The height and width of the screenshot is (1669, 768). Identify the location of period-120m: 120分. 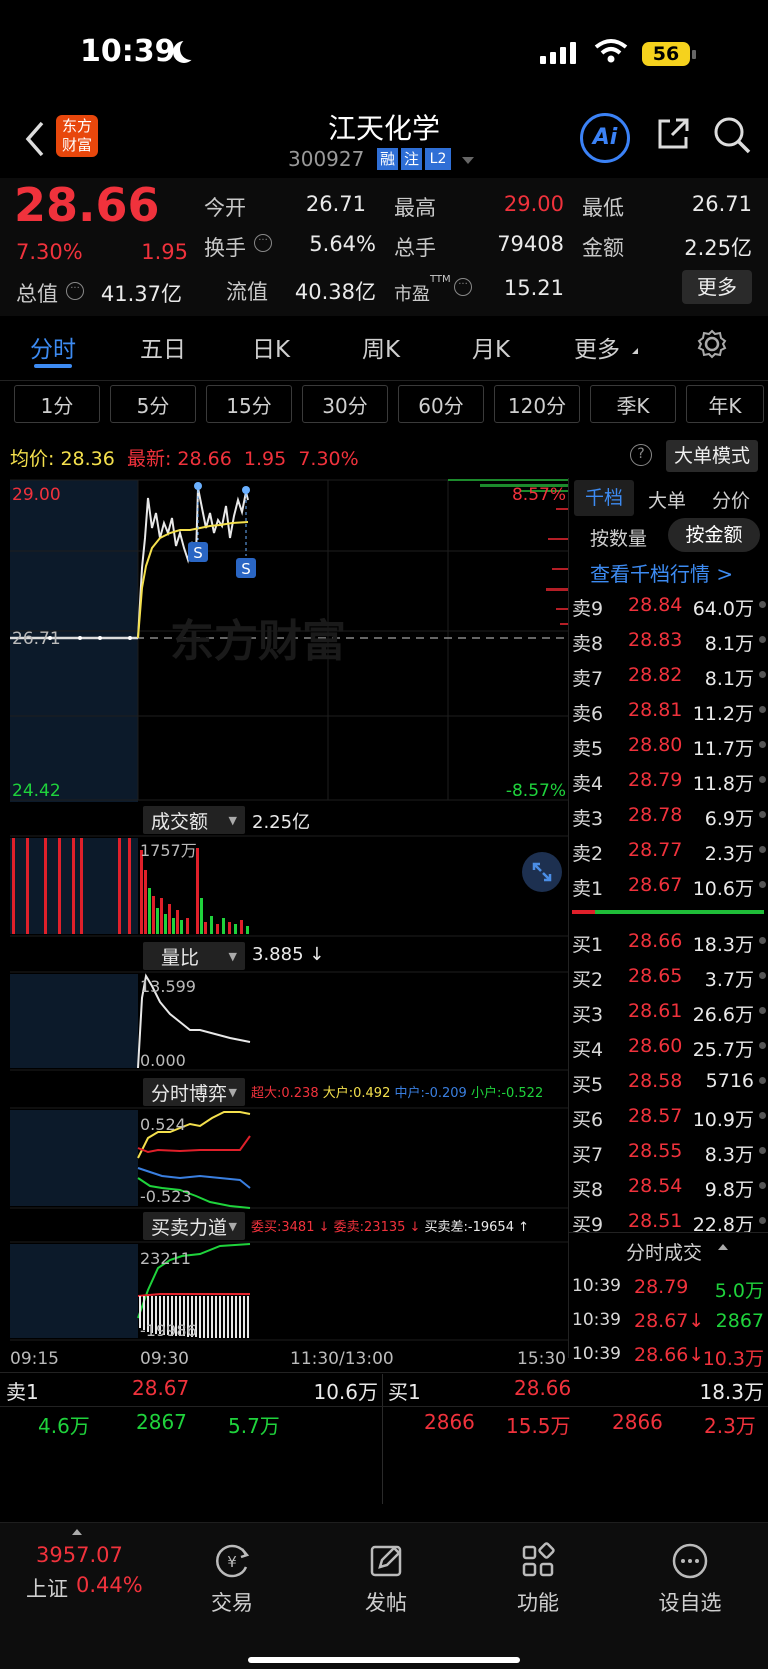
(537, 404).